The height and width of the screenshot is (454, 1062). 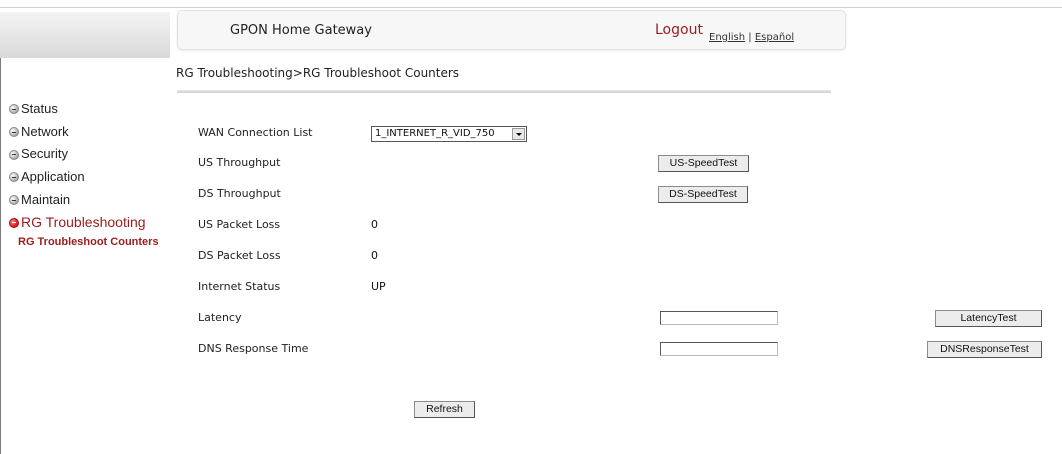 I want to click on refresh-button: Refresh, so click(x=444, y=409).